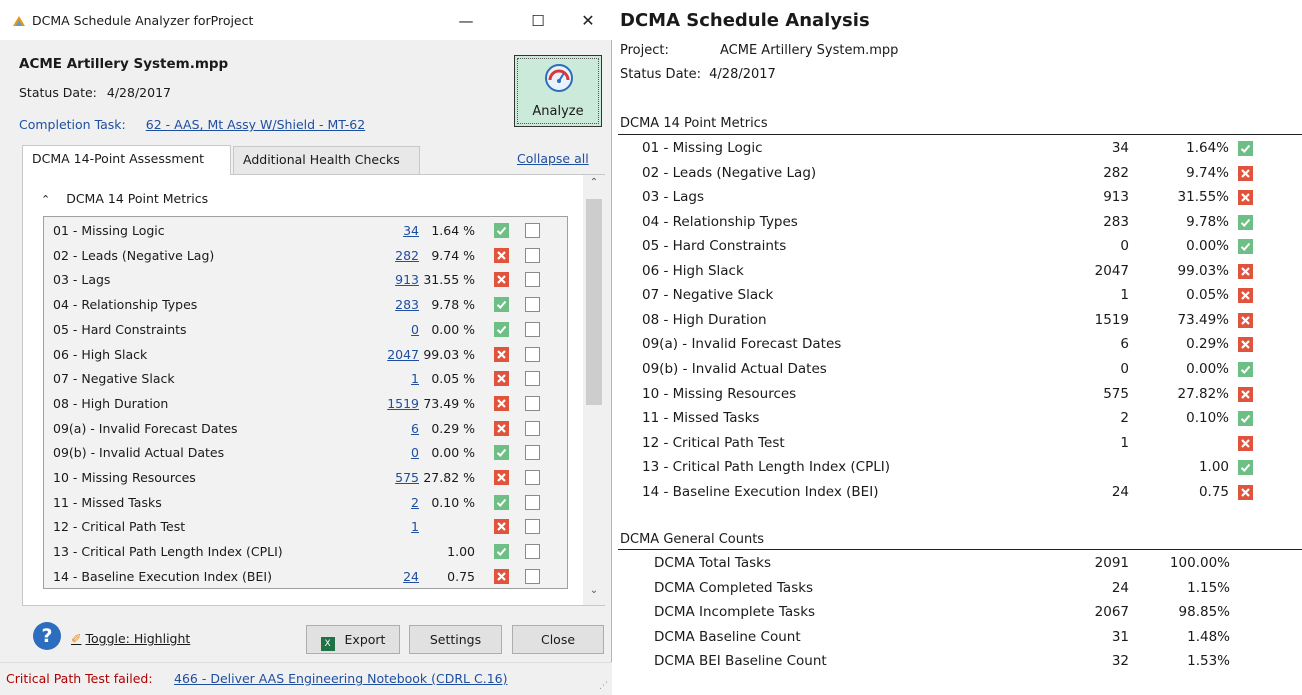  What do you see at coordinates (1207, 344) in the screenshot?
I see `report-metric-percent: 0.29%` at bounding box center [1207, 344].